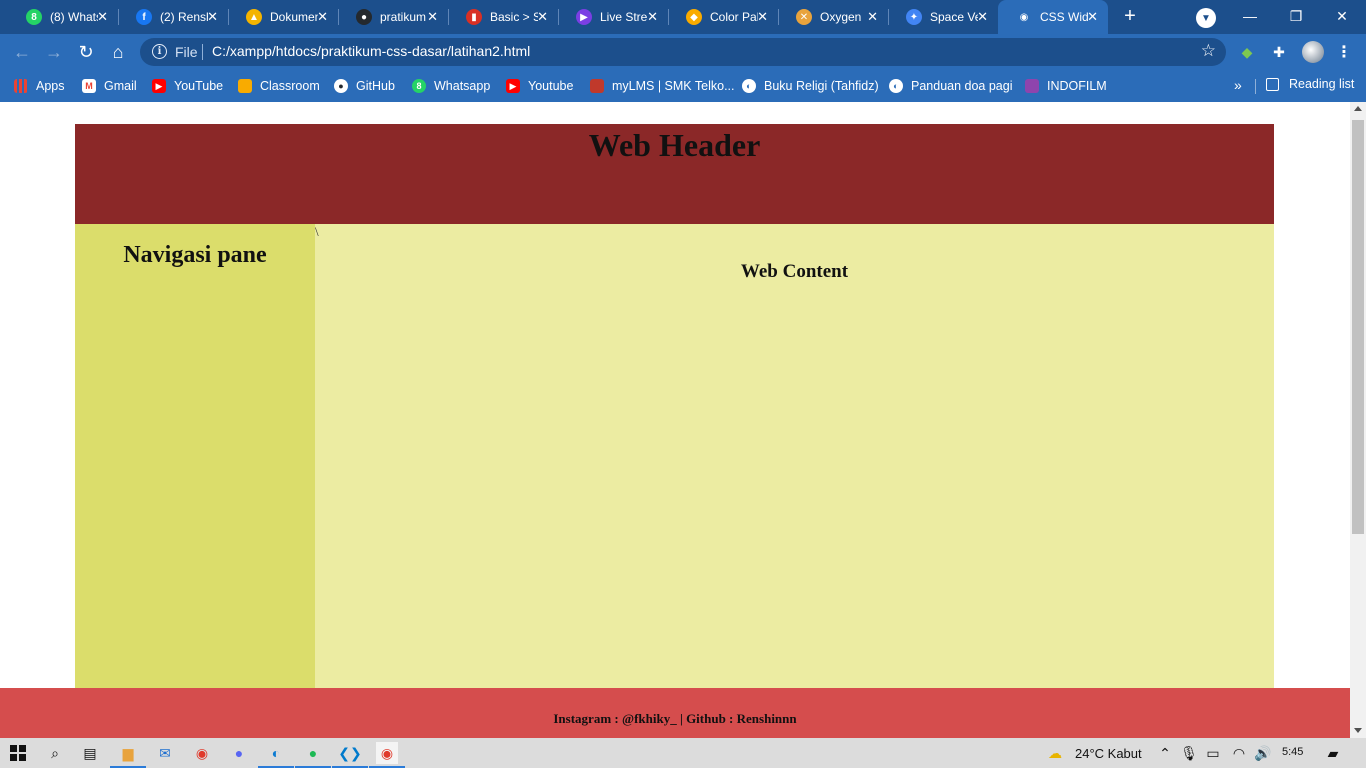 Image resolution: width=1366 pixels, height=768 pixels. Describe the element at coordinates (173, 17) in the screenshot. I see `tab-1: f (2) Rensh ✕` at that location.